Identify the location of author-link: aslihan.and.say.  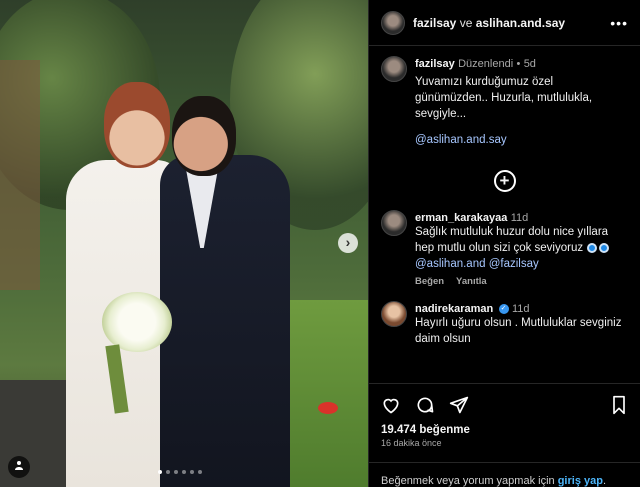
(520, 23).